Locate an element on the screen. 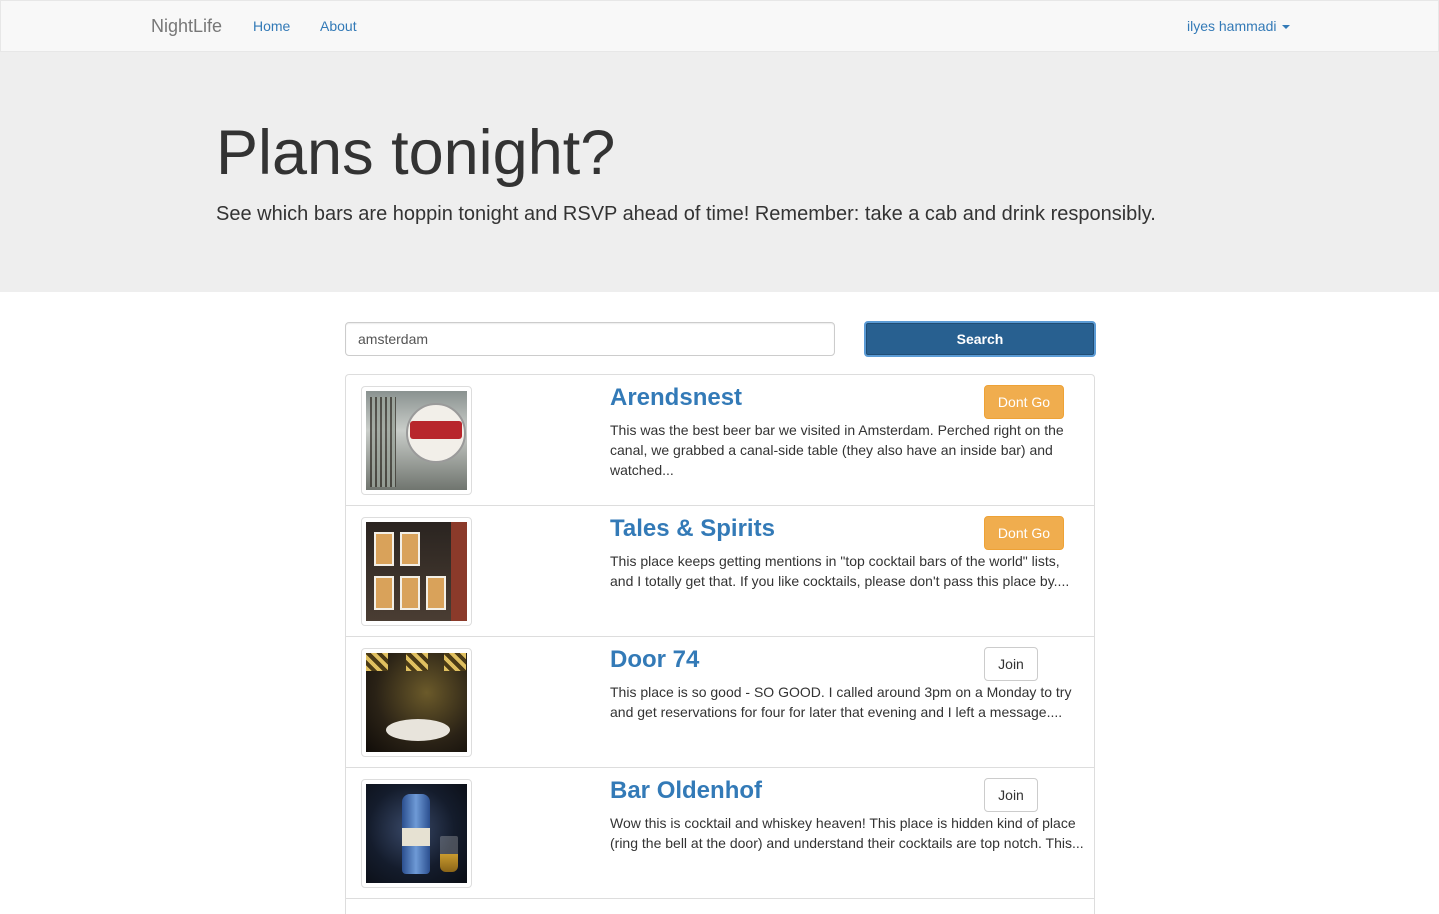 The width and height of the screenshot is (1439, 914). brand-link: NightLife is located at coordinates (186, 26).